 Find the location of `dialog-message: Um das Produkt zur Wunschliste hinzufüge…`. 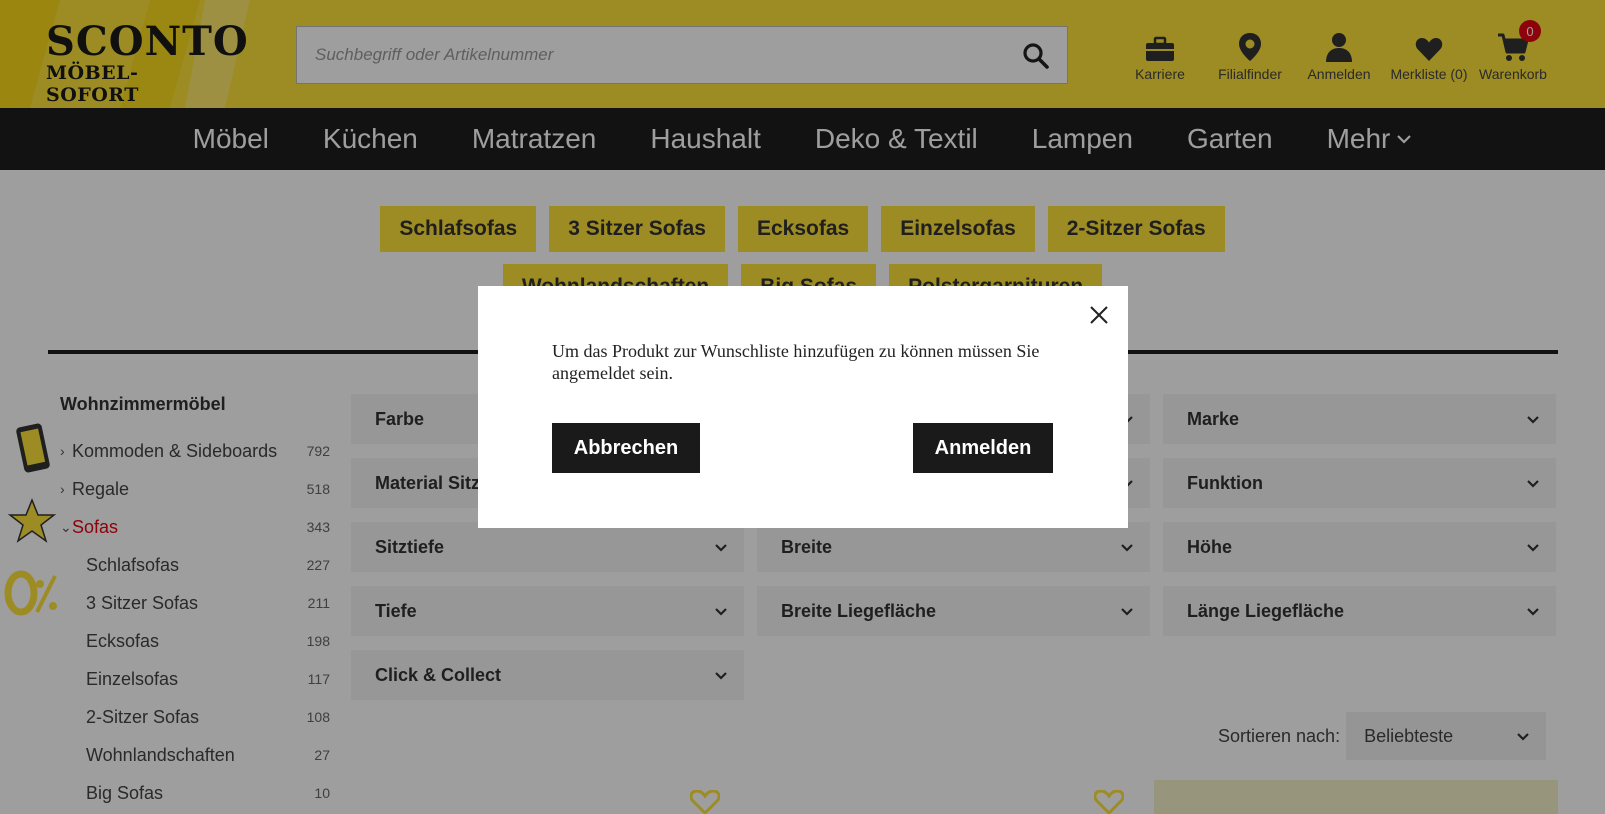

dialog-message: Um das Produkt zur Wunschliste hinzufüge… is located at coordinates (796, 362).